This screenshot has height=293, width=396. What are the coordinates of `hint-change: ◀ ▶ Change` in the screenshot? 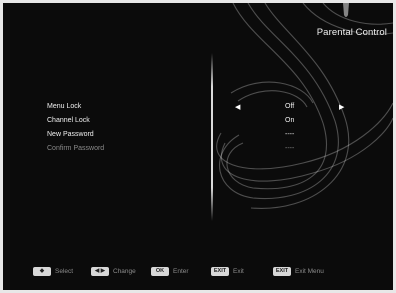 It's located at (113, 271).